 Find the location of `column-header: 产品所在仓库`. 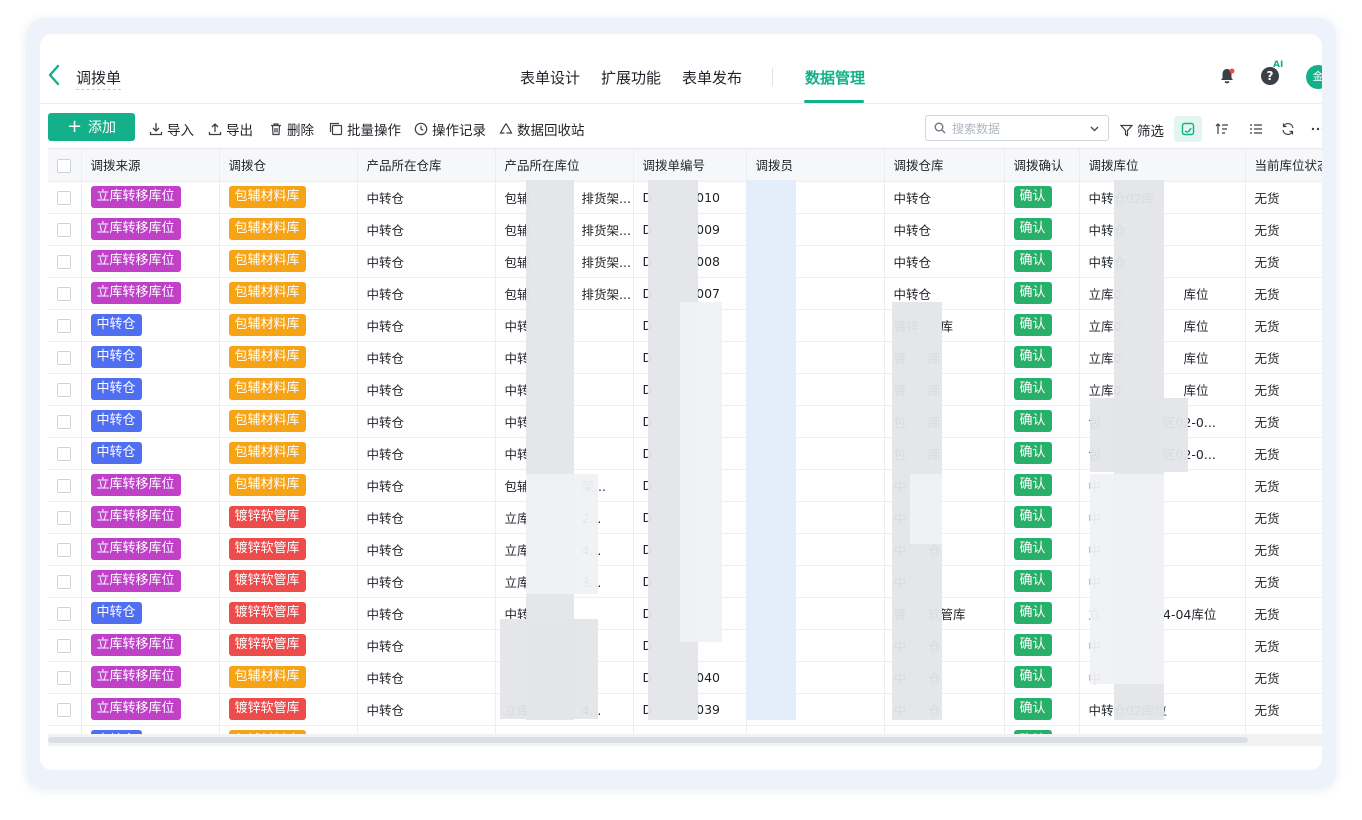

column-header: 产品所在仓库 is located at coordinates (426, 165).